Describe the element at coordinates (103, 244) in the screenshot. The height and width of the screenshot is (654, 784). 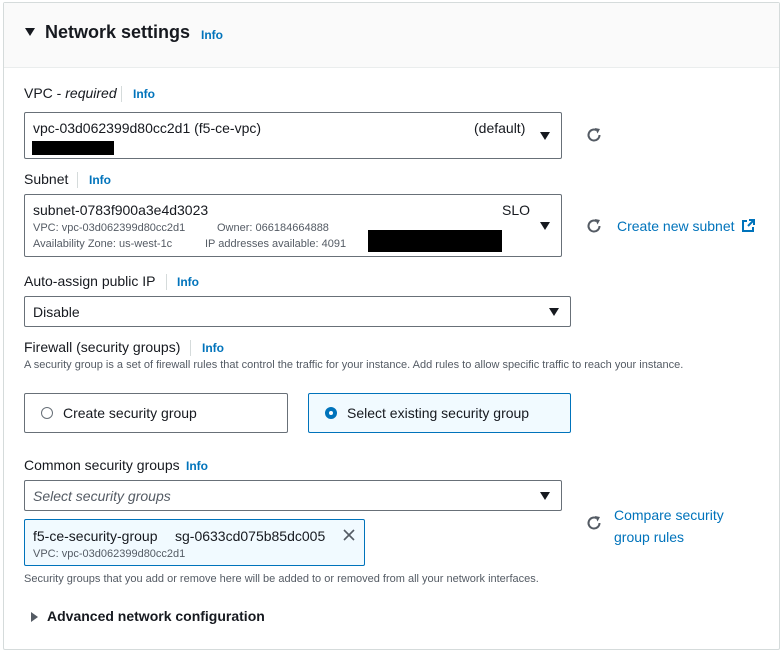
I see `subnet-az: Availability Zone: us-west-1c` at that location.